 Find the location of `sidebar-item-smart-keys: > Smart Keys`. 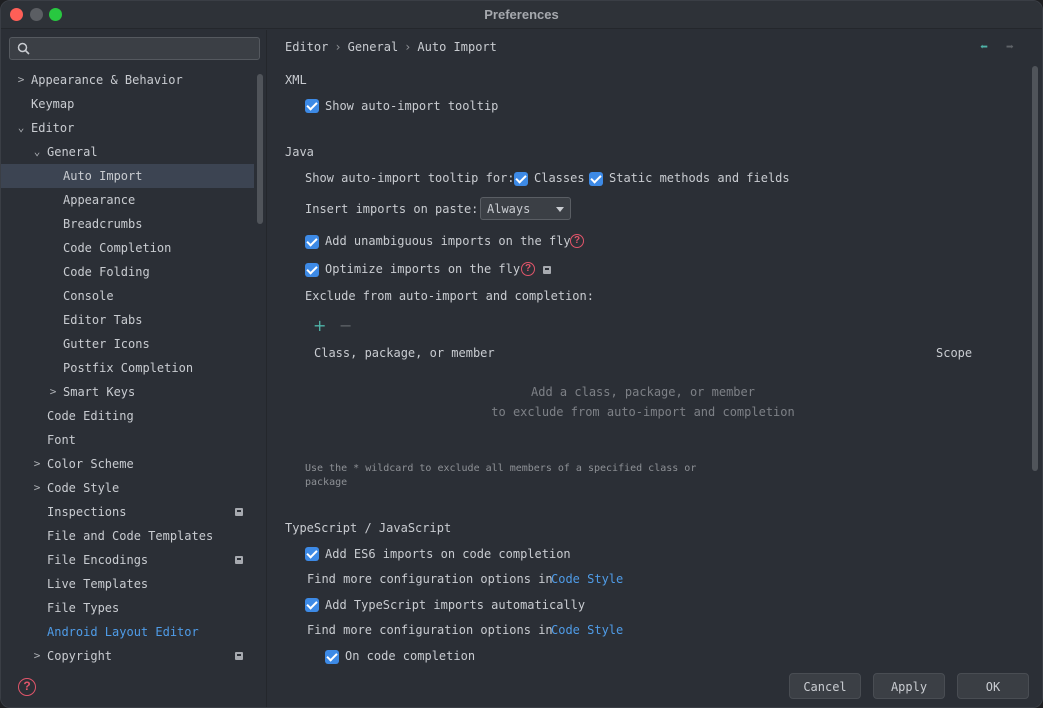

sidebar-item-smart-keys: > Smart Keys is located at coordinates (127, 392).